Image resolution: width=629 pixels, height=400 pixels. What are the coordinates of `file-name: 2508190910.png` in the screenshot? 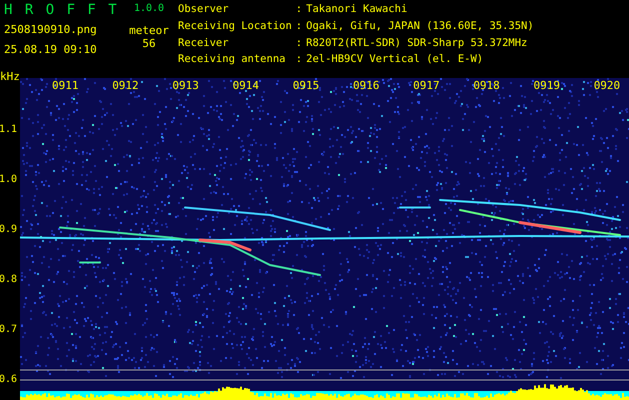 It's located at (51, 29).